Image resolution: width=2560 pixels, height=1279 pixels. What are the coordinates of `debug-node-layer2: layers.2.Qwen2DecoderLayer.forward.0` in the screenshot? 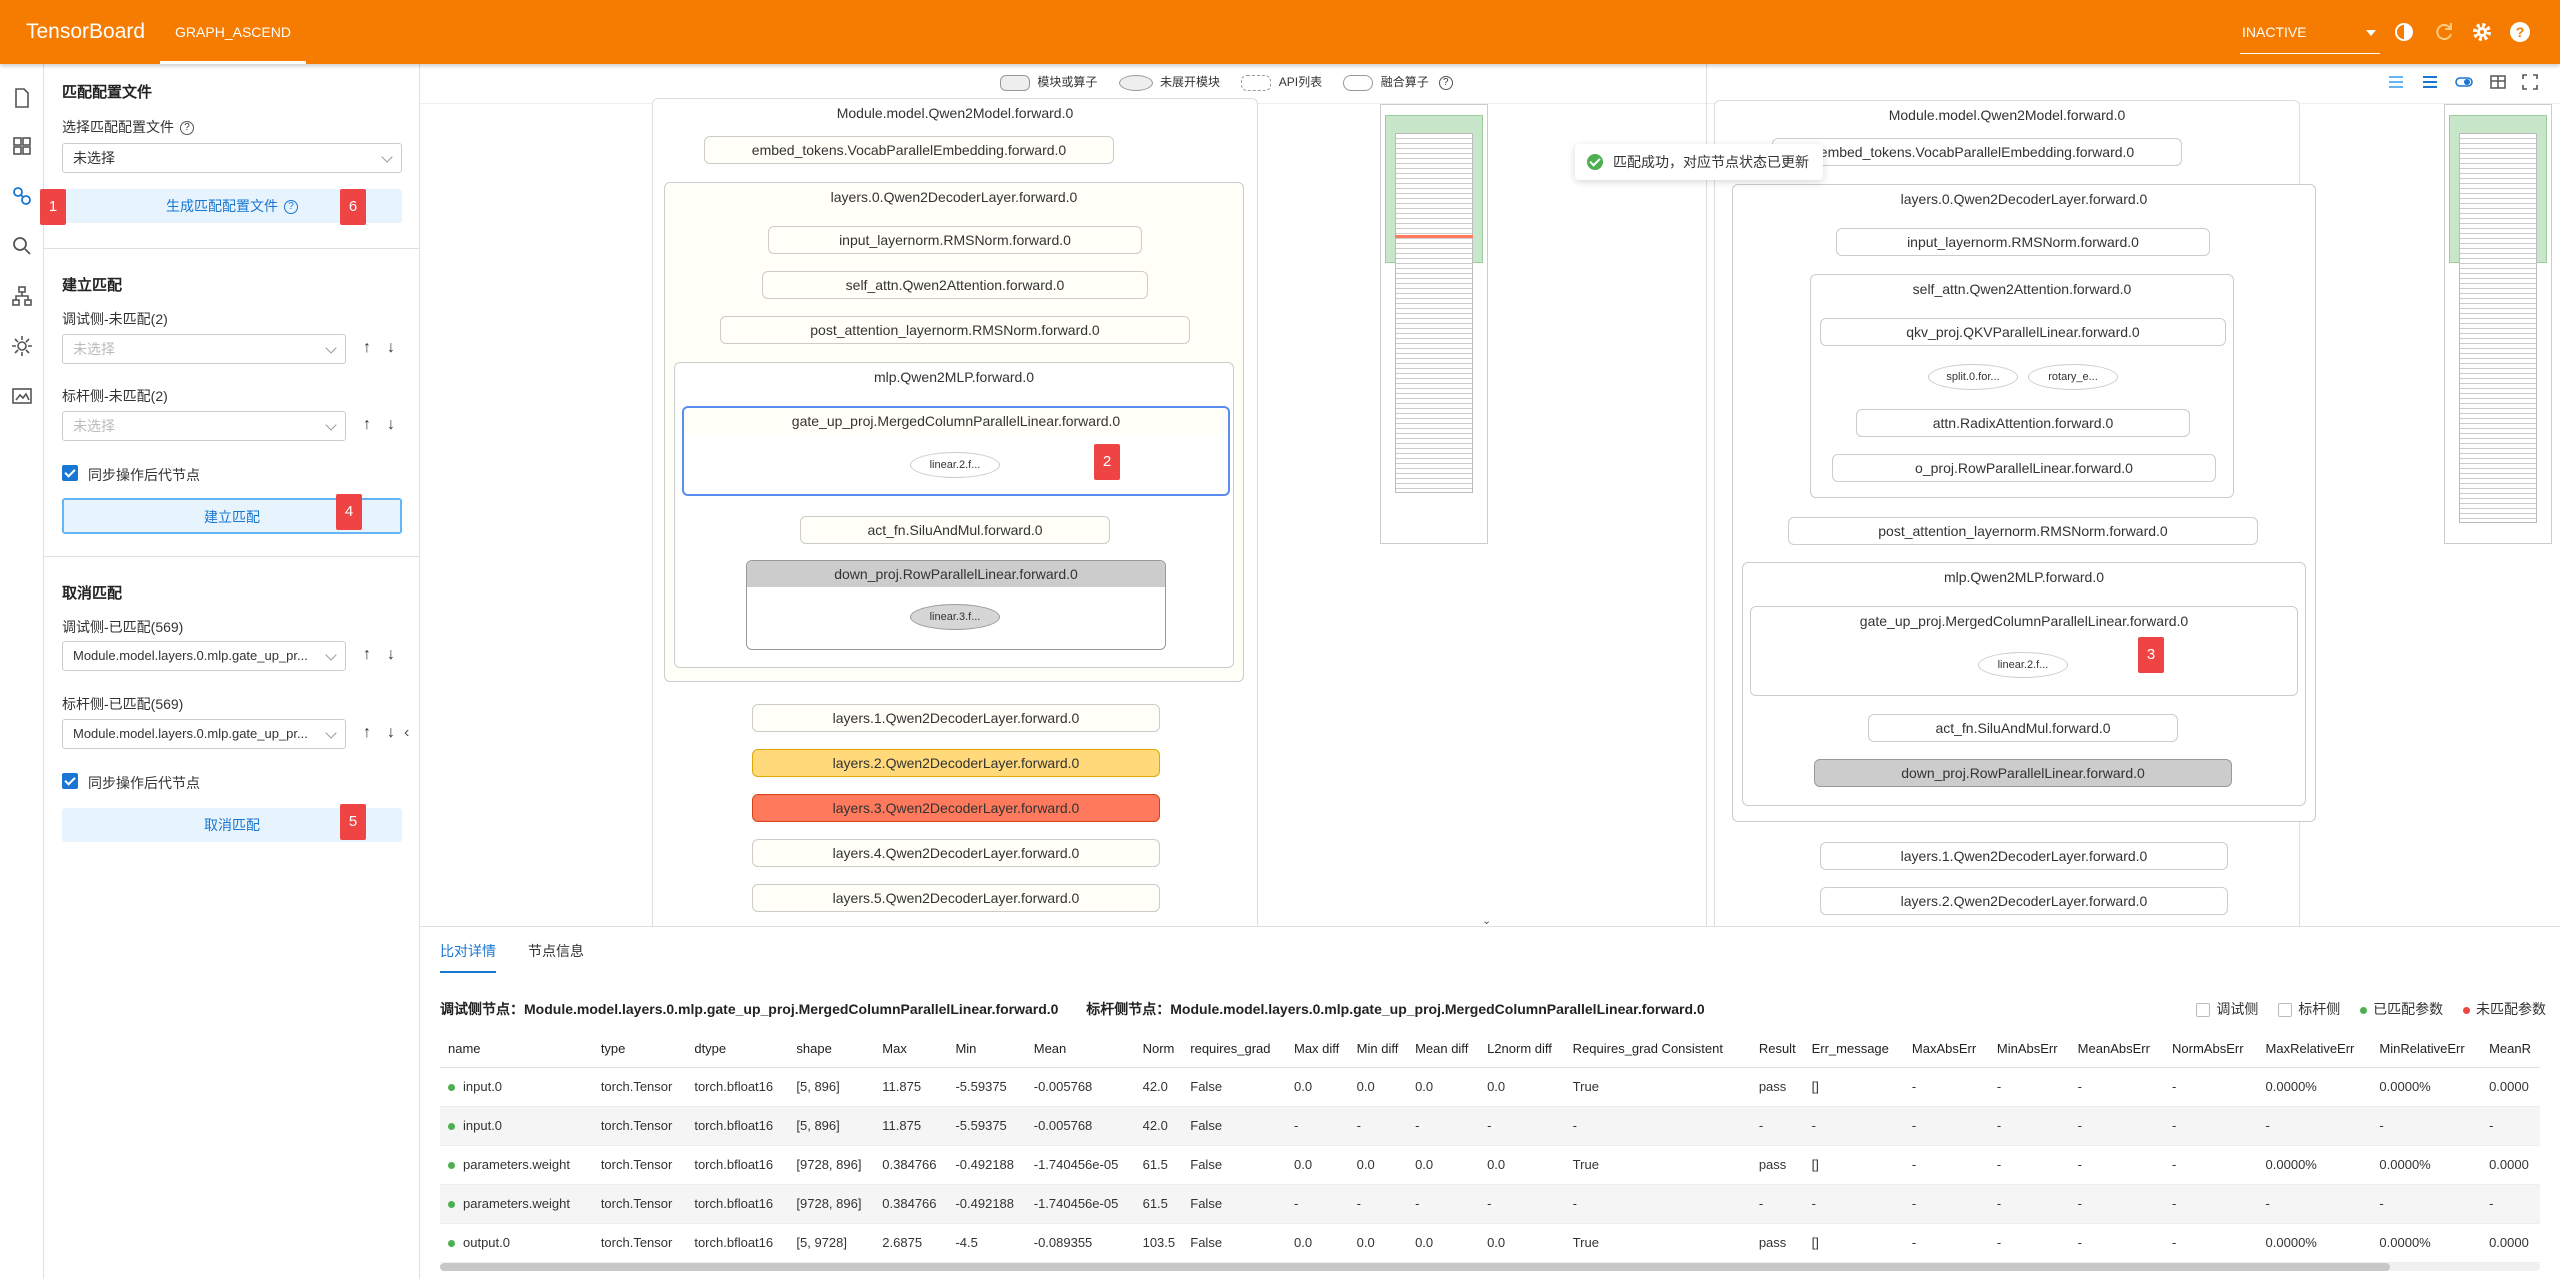 It's located at (956, 763).